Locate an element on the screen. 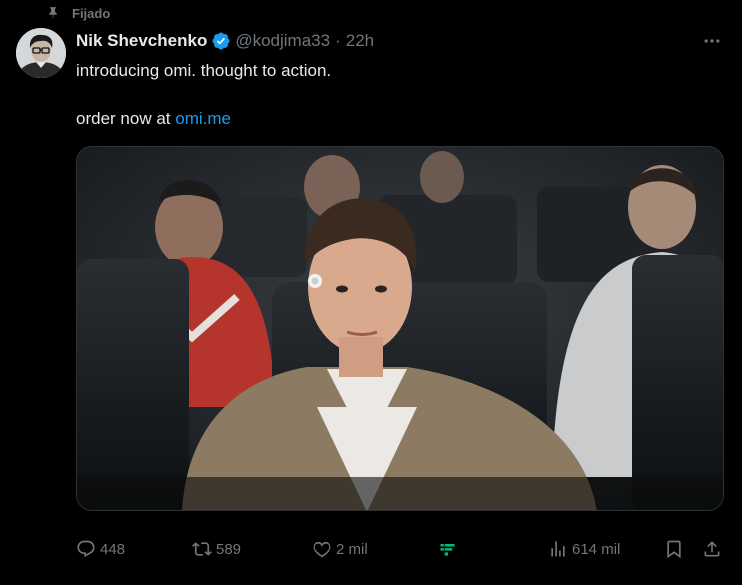 Image resolution: width=742 pixels, height=585 pixels. reply-button: 448 is located at coordinates (100, 549).